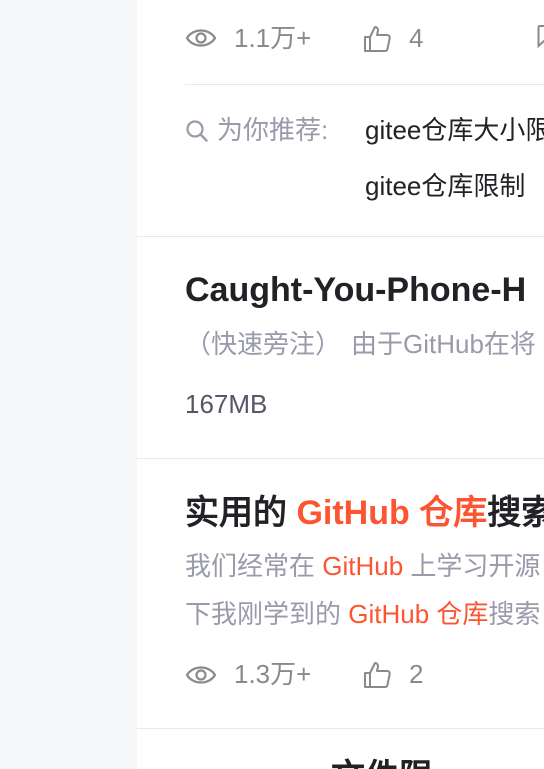  What do you see at coordinates (445, 186) in the screenshot?
I see `recommend-link: gitee仓库限制` at bounding box center [445, 186].